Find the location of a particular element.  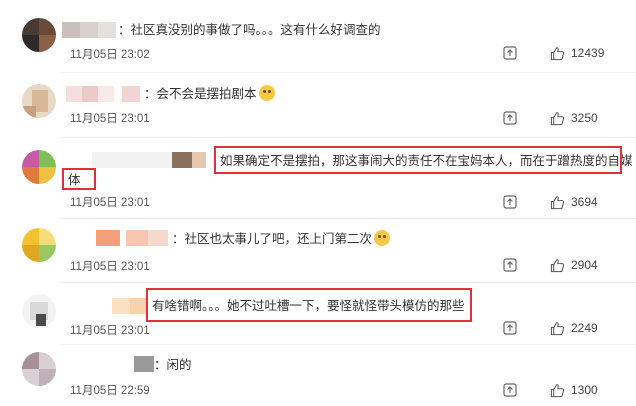

like-button: 12439 is located at coordinates (577, 53).